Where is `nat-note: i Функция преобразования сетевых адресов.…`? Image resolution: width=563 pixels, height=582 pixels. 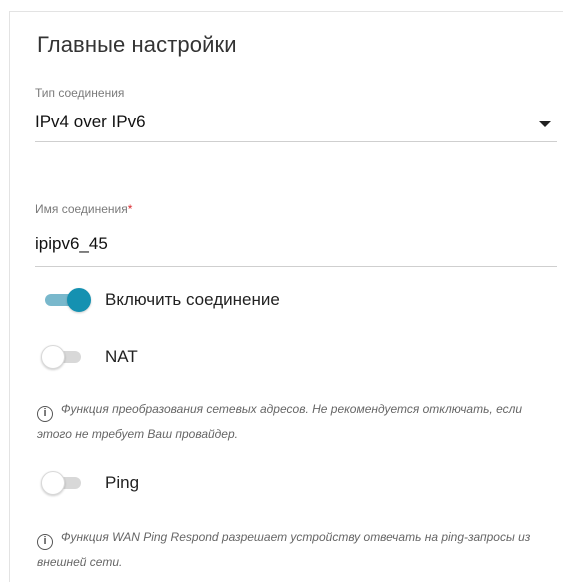 nat-note: i Функция преобразования сетевых адресов.… is located at coordinates (297, 421).